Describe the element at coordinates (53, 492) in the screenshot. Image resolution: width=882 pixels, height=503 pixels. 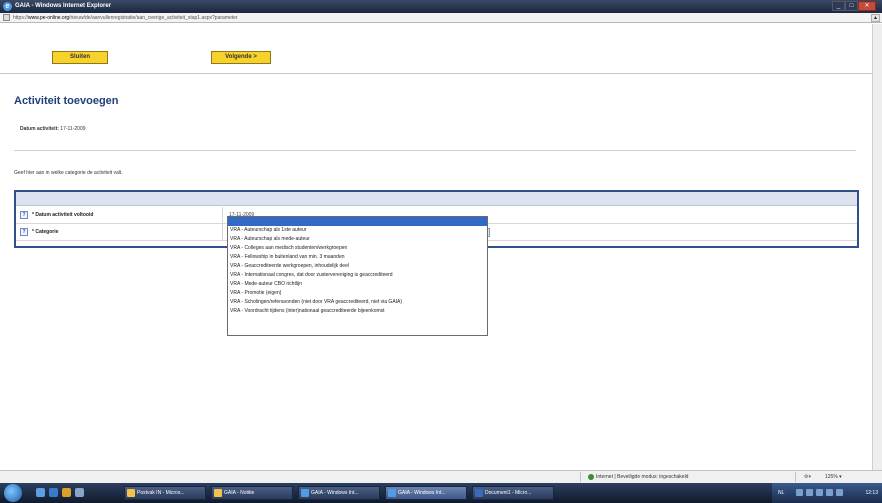
I see `ie-quicklaunch-icon` at that location.